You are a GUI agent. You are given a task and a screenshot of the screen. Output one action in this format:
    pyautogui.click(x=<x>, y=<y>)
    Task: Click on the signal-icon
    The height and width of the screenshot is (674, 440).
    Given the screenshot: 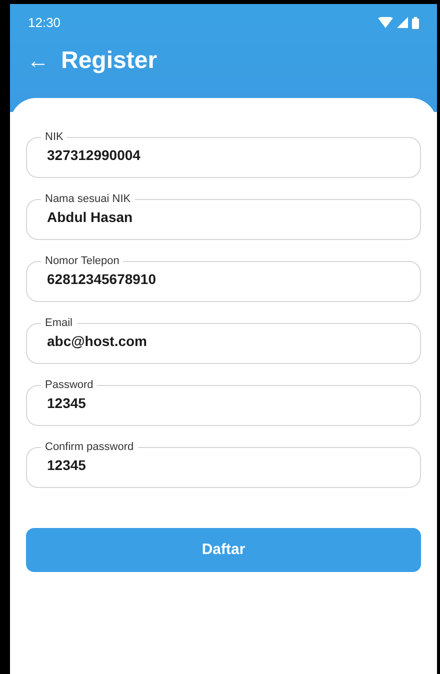 What is the action you would take?
    pyautogui.click(x=402, y=22)
    